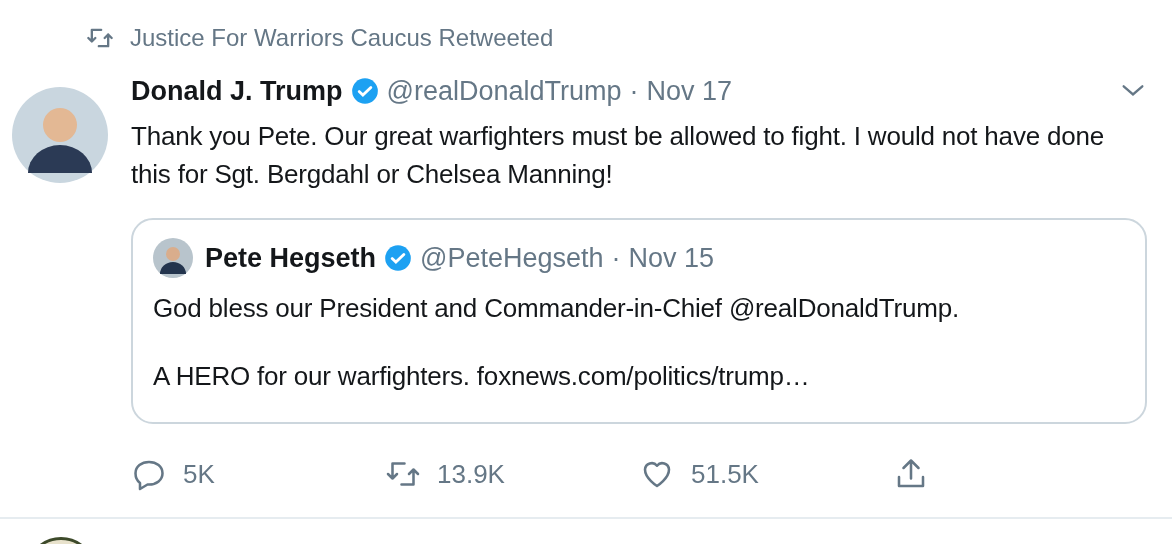 The width and height of the screenshot is (1172, 544). I want to click on avatar, so click(60, 135).